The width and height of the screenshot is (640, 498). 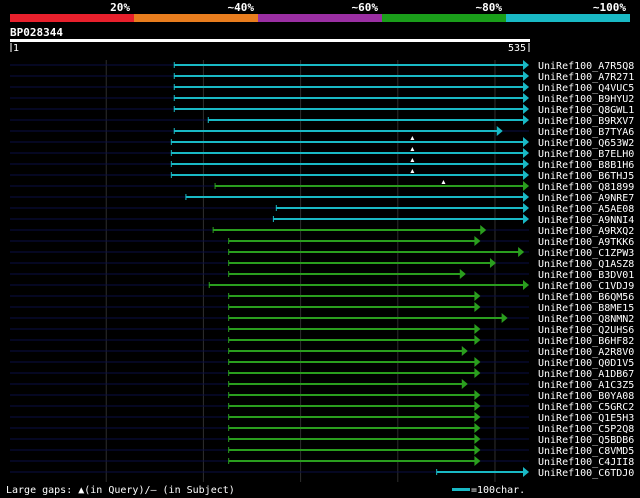 I want to click on hit-row: UniRef100_Q1E5H3, so click(x=322, y=418).